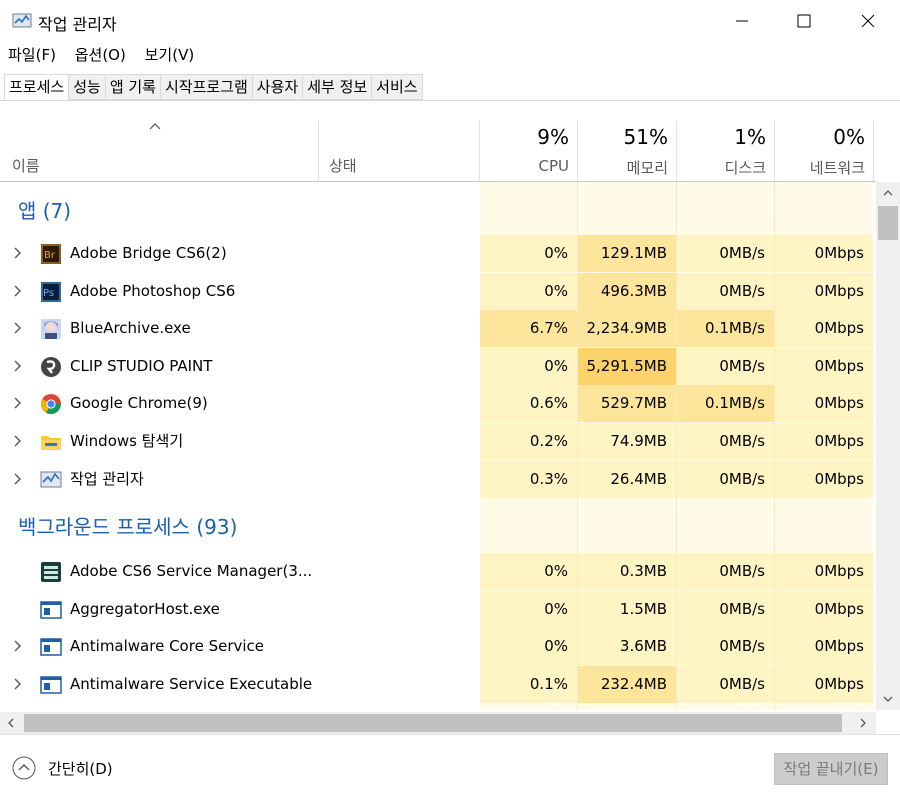  I want to click on process-row: 작업 관리자 0.3% 26.4MB 0MB/s 0Mbps, so click(438, 479).